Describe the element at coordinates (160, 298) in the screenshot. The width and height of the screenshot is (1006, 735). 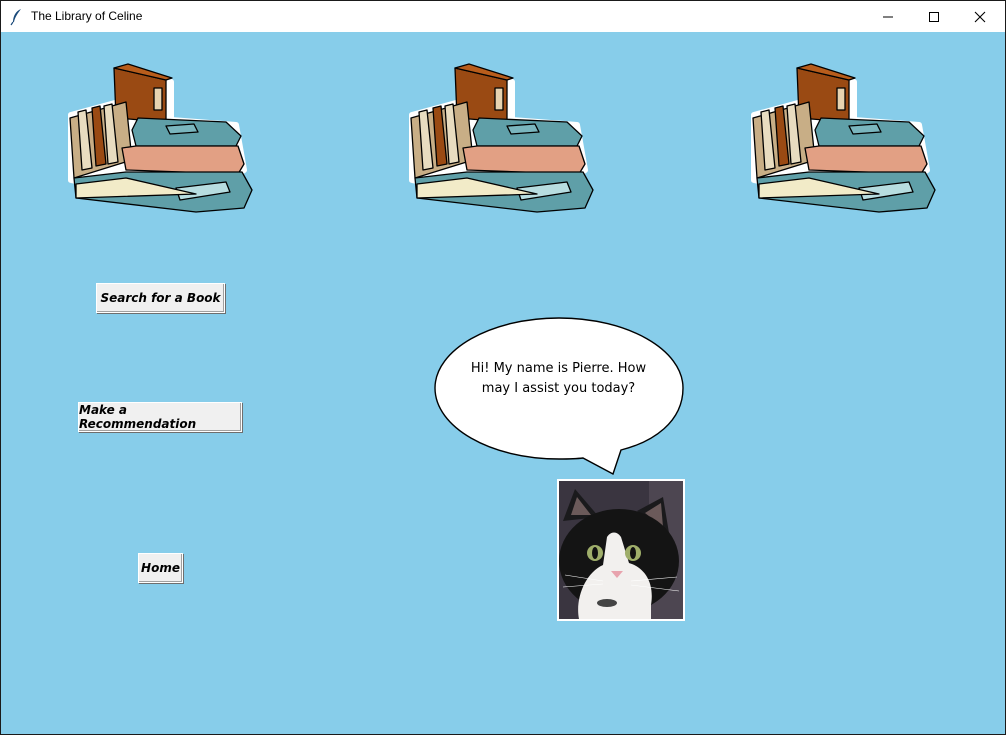
I see `search-book-button: Search for a Book` at that location.